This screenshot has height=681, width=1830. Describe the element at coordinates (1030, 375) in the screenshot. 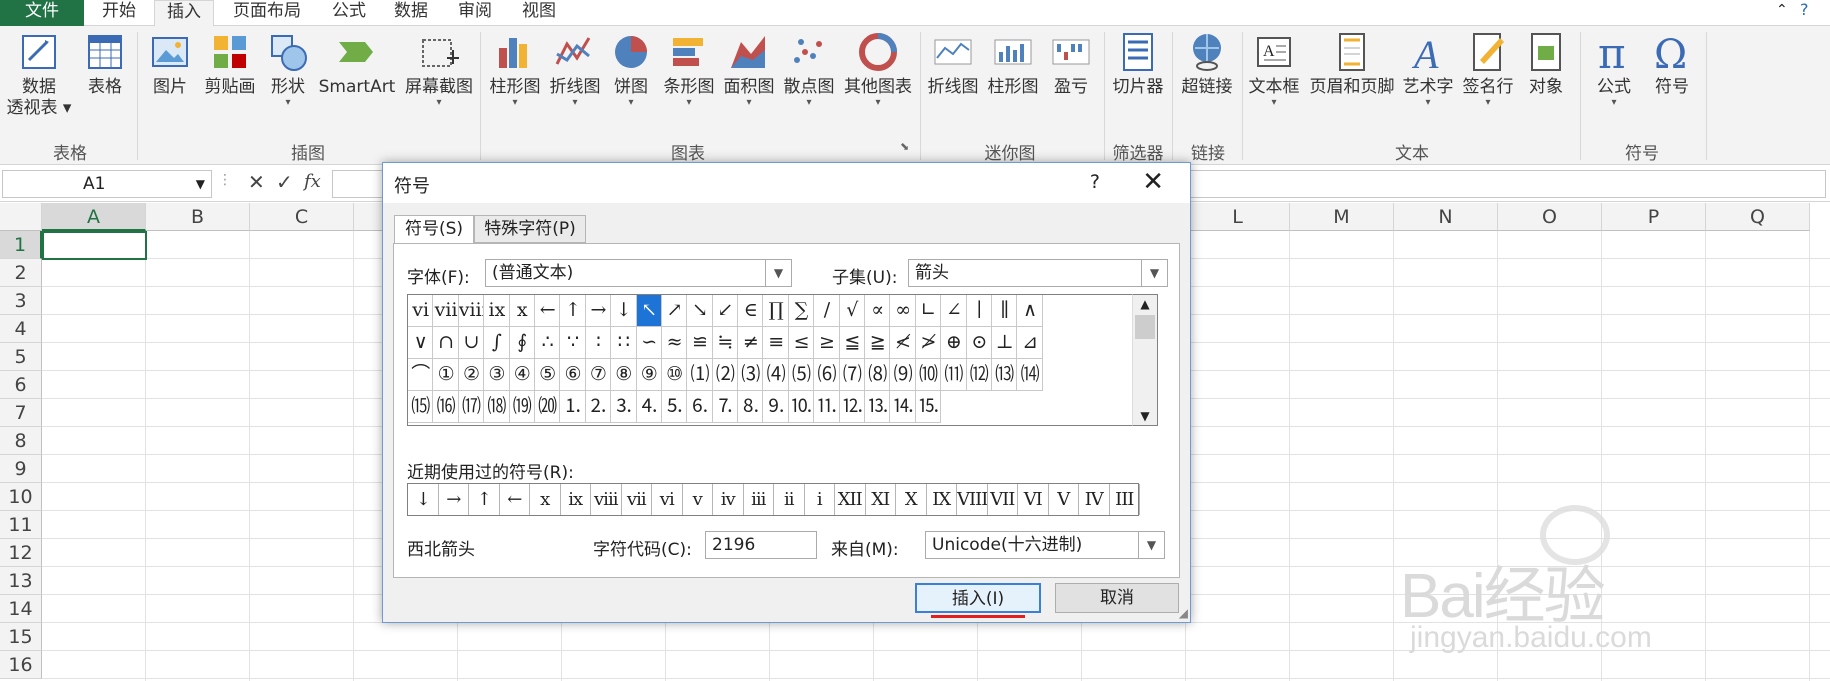

I see `symbol-cell: ⒁` at that location.